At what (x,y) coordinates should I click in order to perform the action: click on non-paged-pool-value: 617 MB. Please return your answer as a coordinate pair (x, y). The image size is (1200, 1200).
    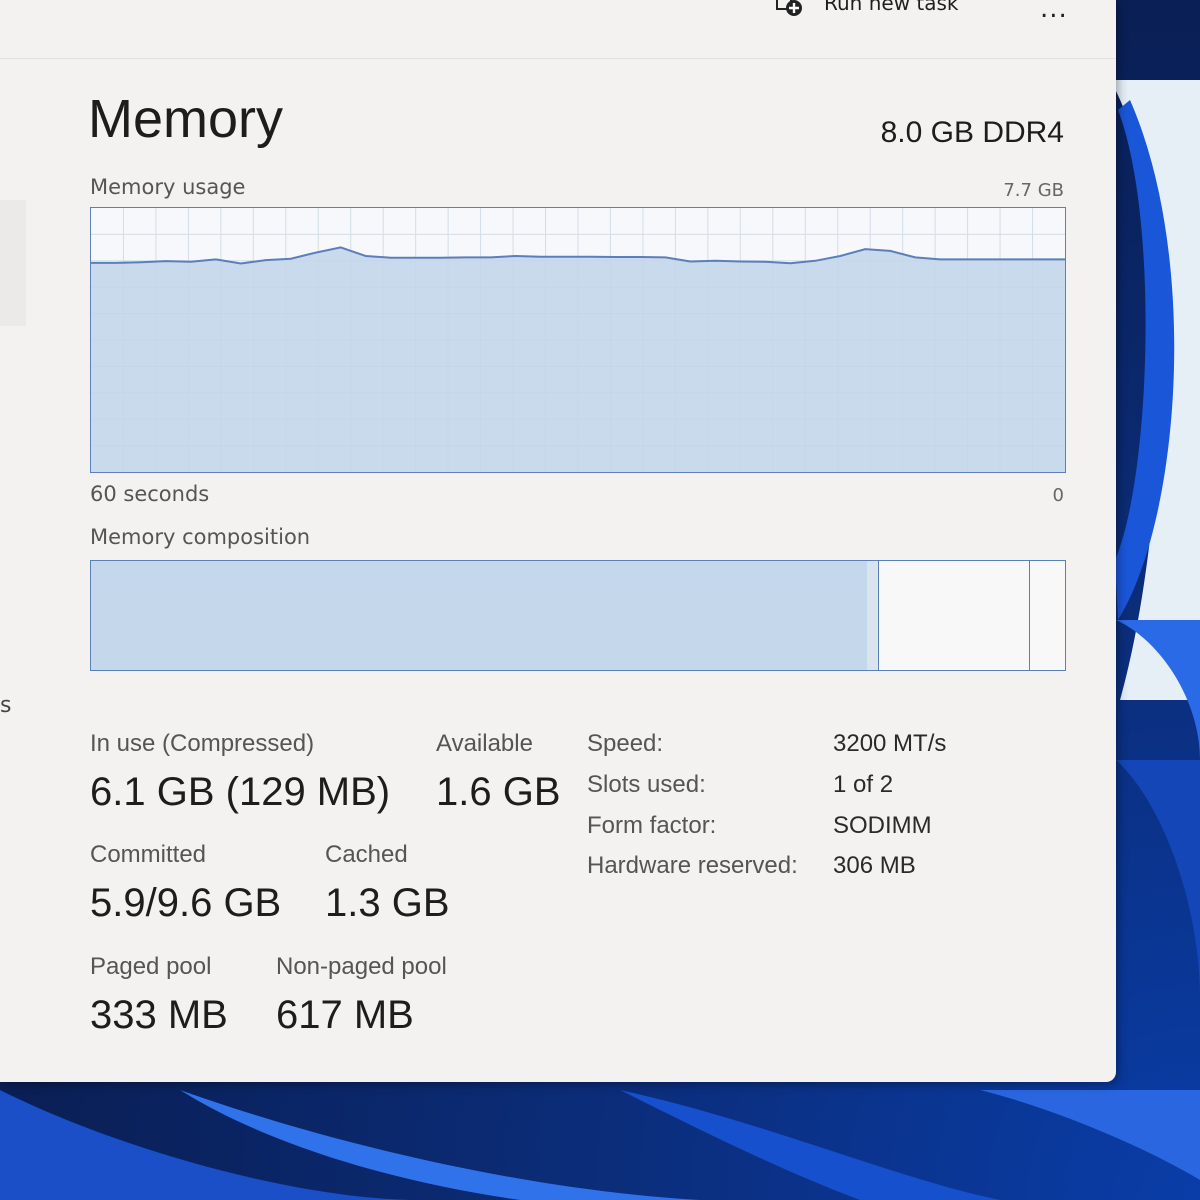
    Looking at the image, I should click on (345, 1015).